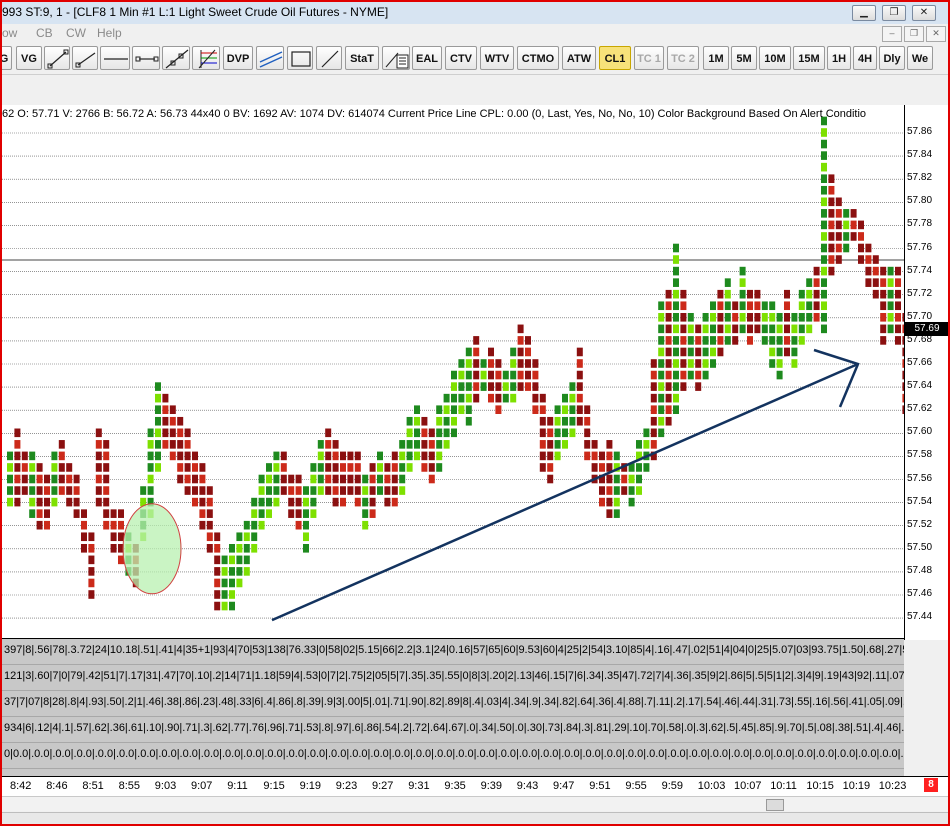  What do you see at coordinates (76, 33) in the screenshot?
I see `menu-cw: CW` at bounding box center [76, 33].